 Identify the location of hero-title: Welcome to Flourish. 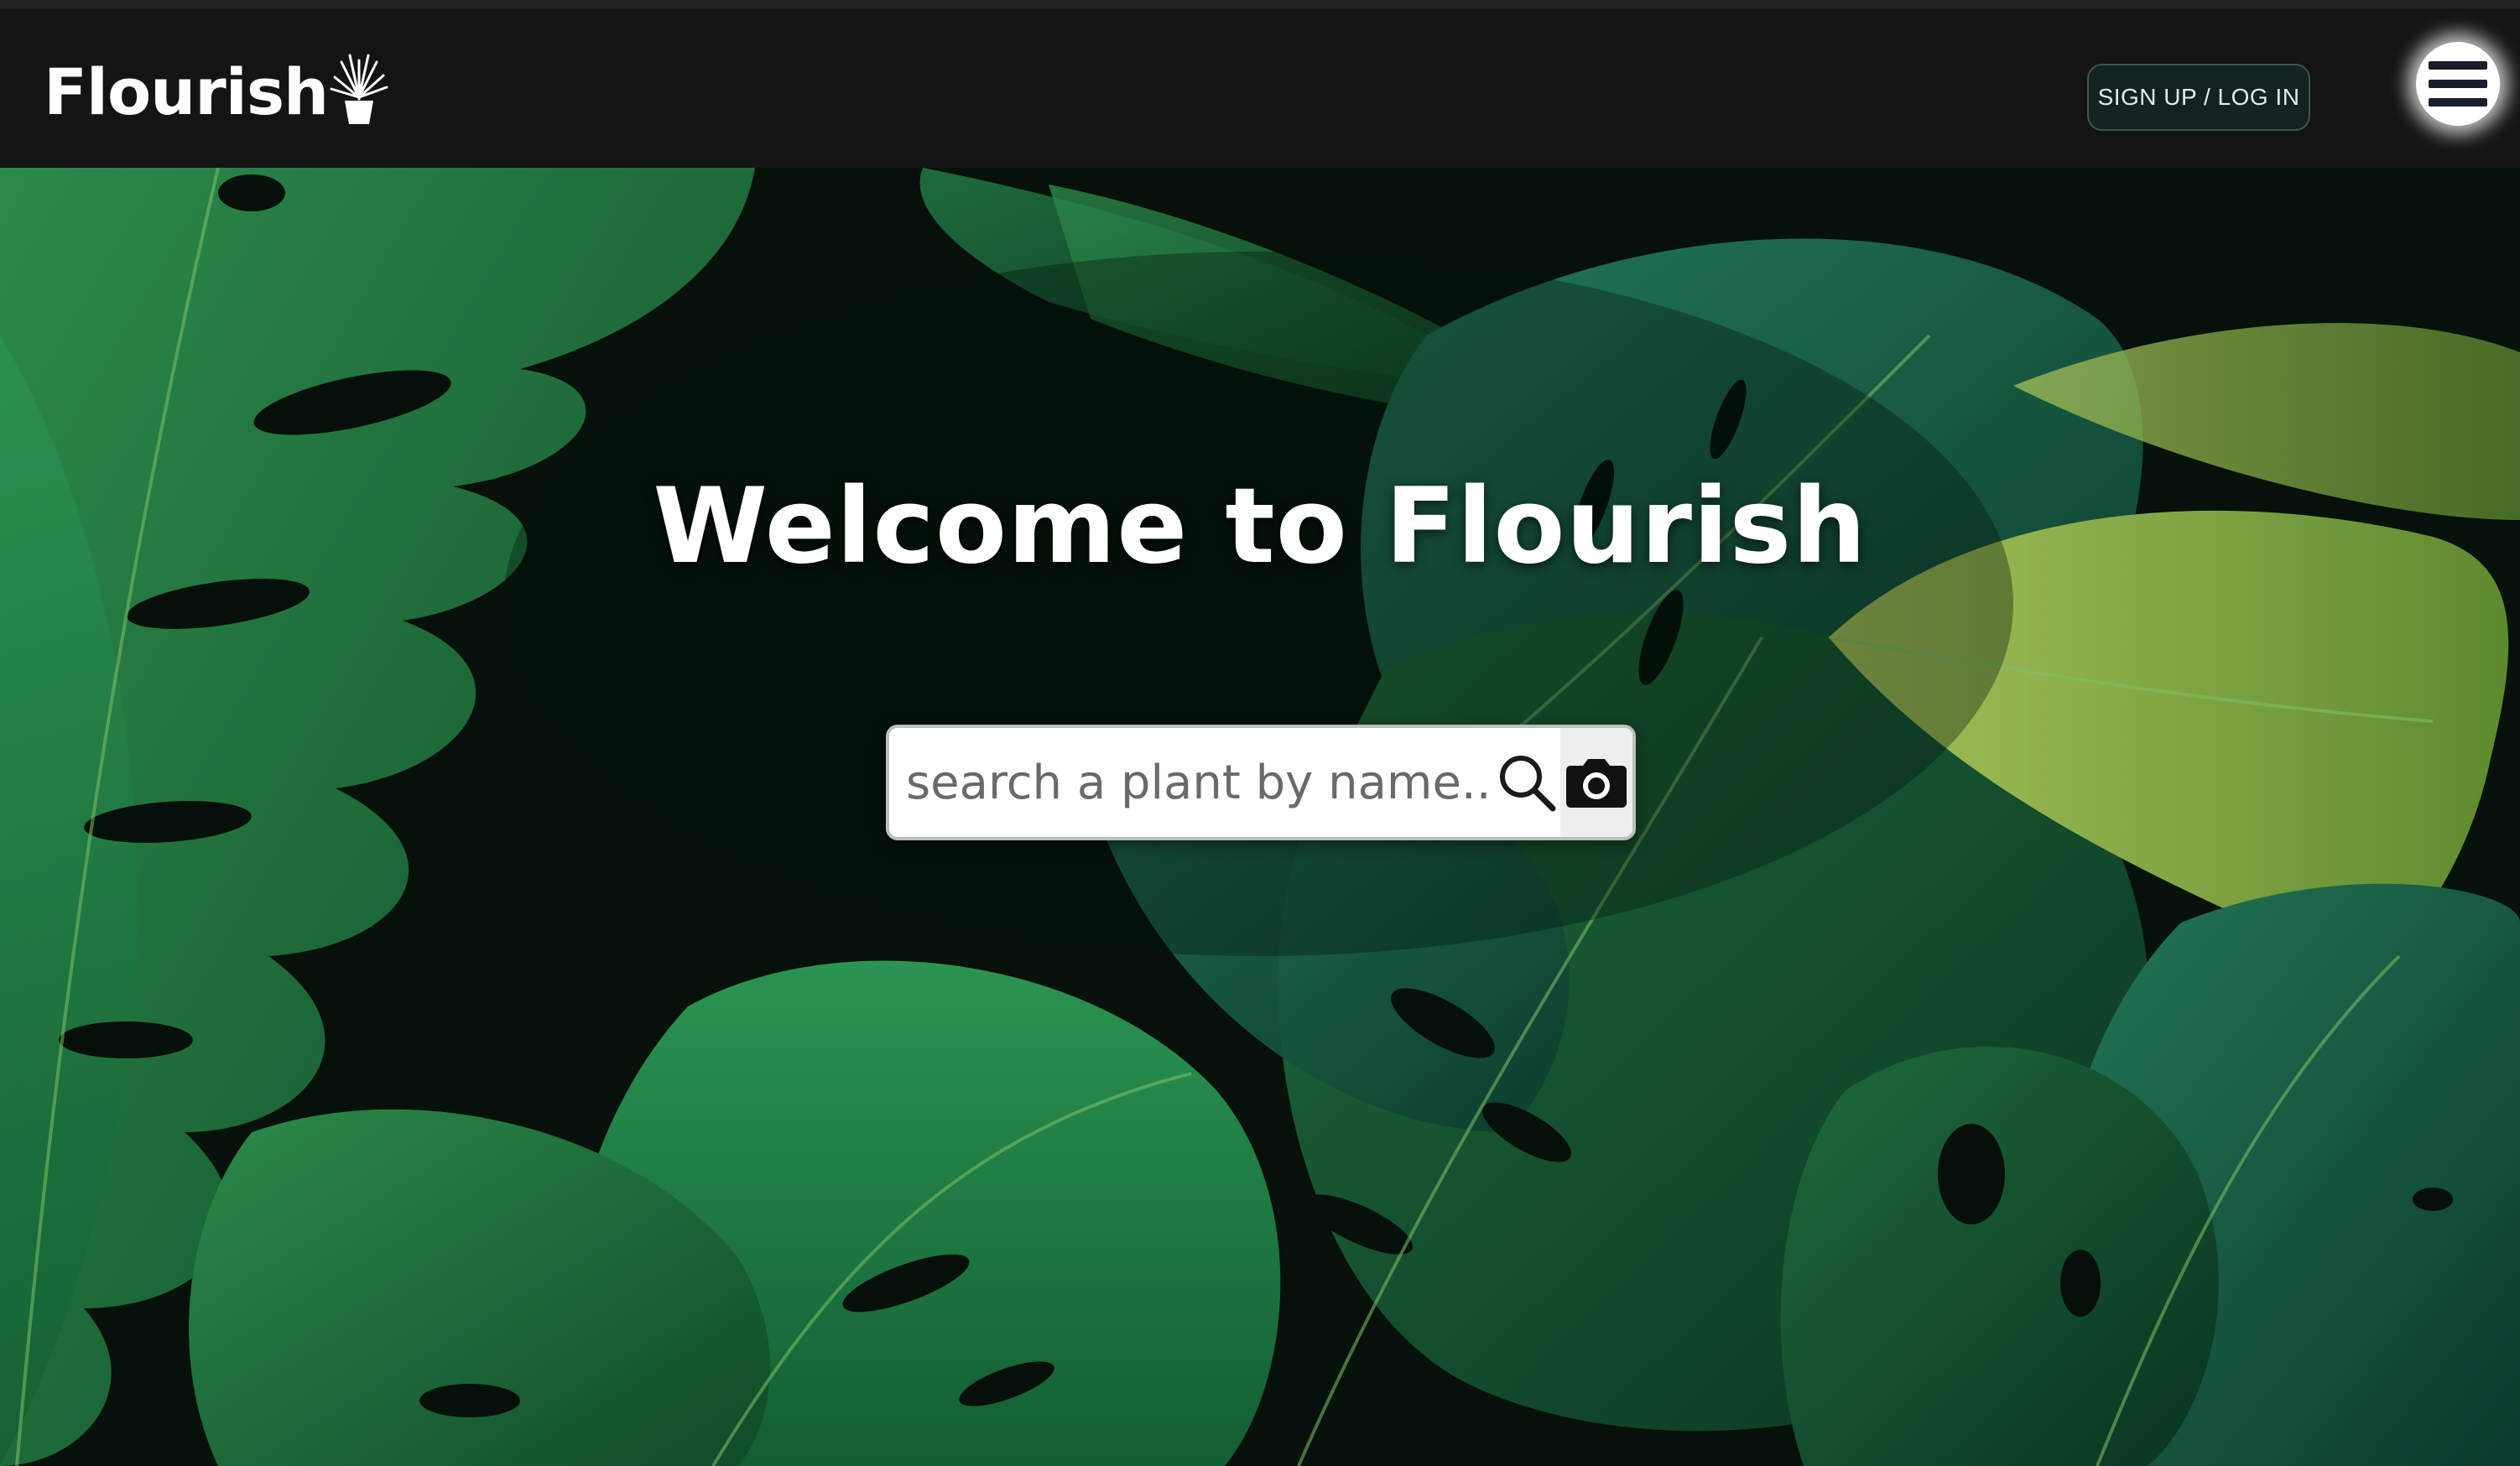
(1260, 526).